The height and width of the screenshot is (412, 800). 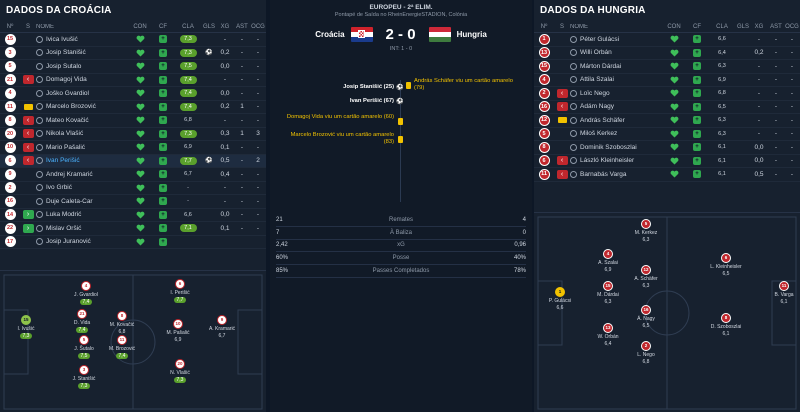 I want to click on player-name: Ivan Perišić, so click(x=63, y=160).